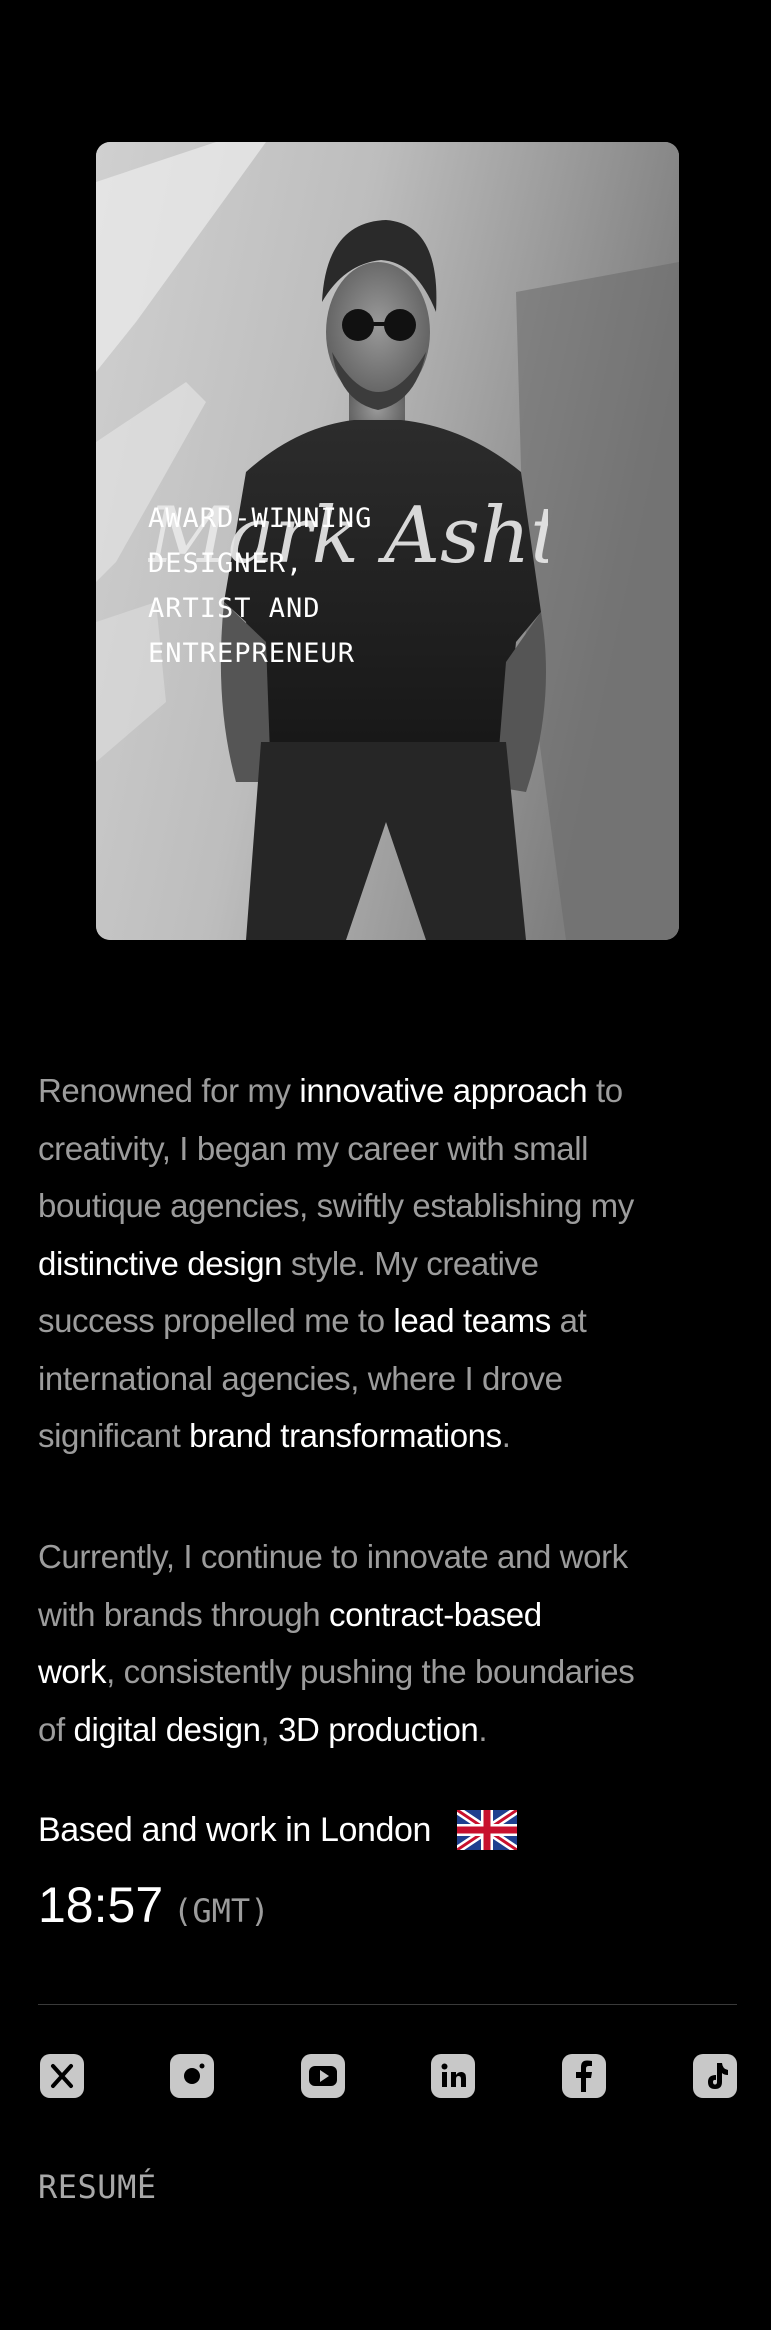 This screenshot has width=771, height=2330. I want to click on bio-text: at, so click(568, 1320).